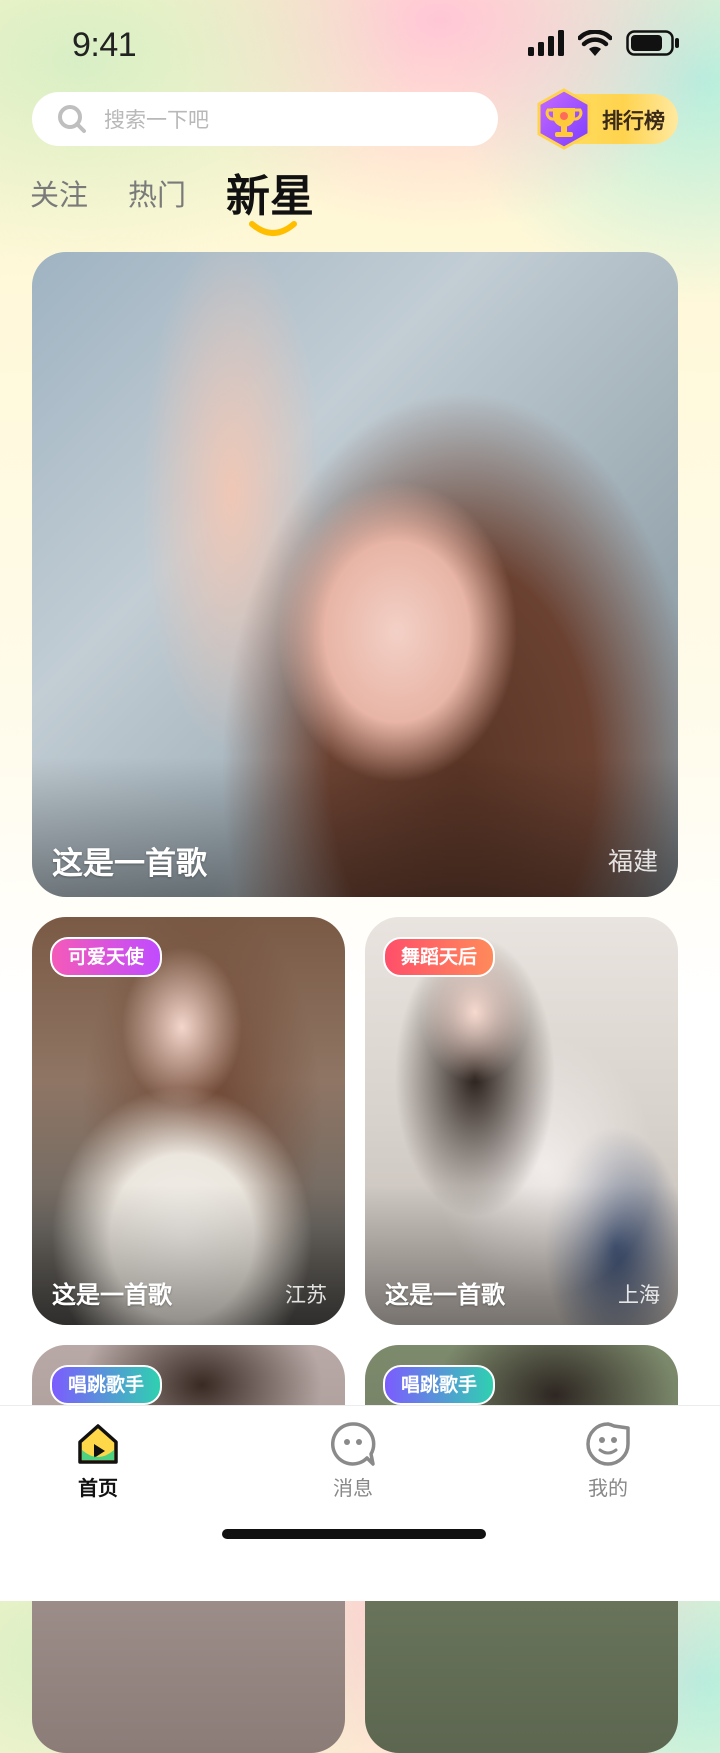 The height and width of the screenshot is (1753, 720). Describe the element at coordinates (633, 121) in the screenshot. I see `ranking-label: 排行榜` at that location.